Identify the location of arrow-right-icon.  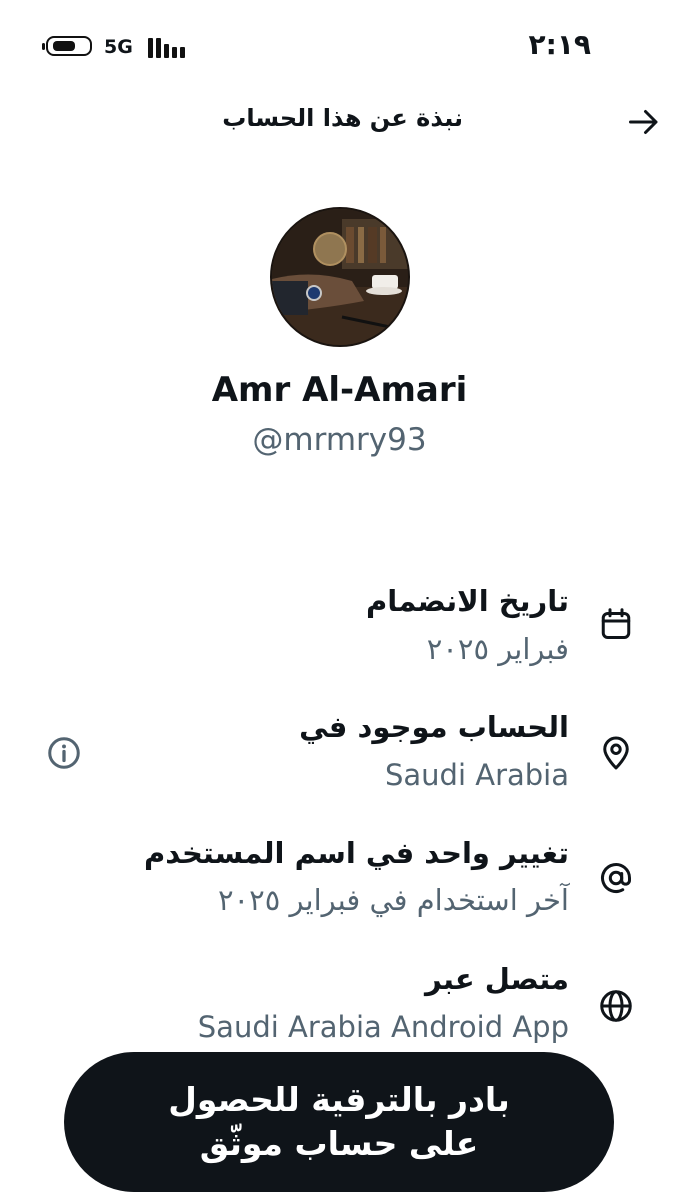
(644, 122).